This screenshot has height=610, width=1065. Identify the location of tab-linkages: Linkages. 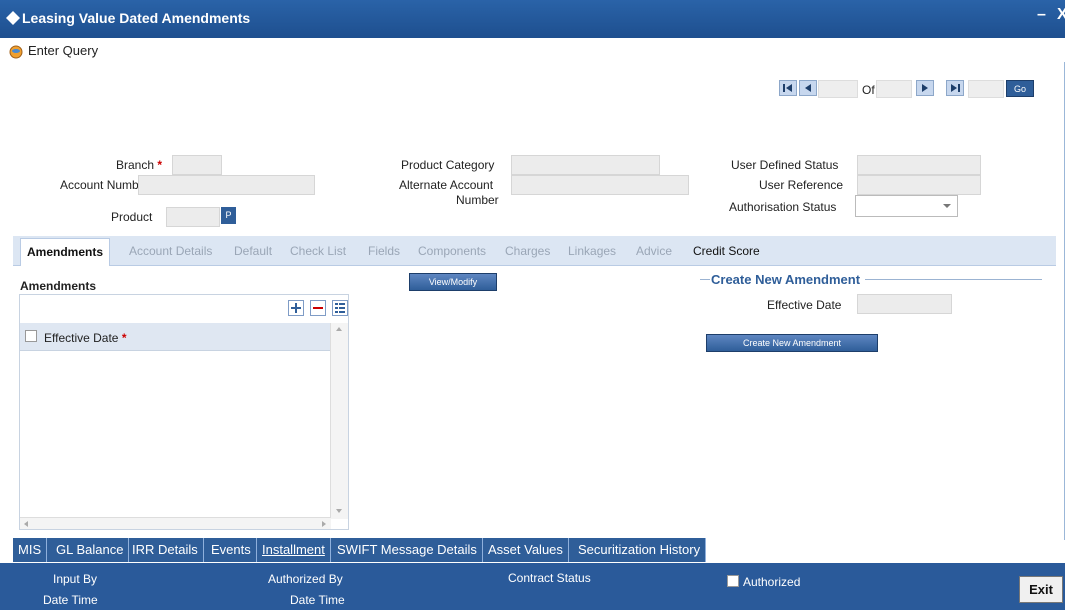
(592, 251).